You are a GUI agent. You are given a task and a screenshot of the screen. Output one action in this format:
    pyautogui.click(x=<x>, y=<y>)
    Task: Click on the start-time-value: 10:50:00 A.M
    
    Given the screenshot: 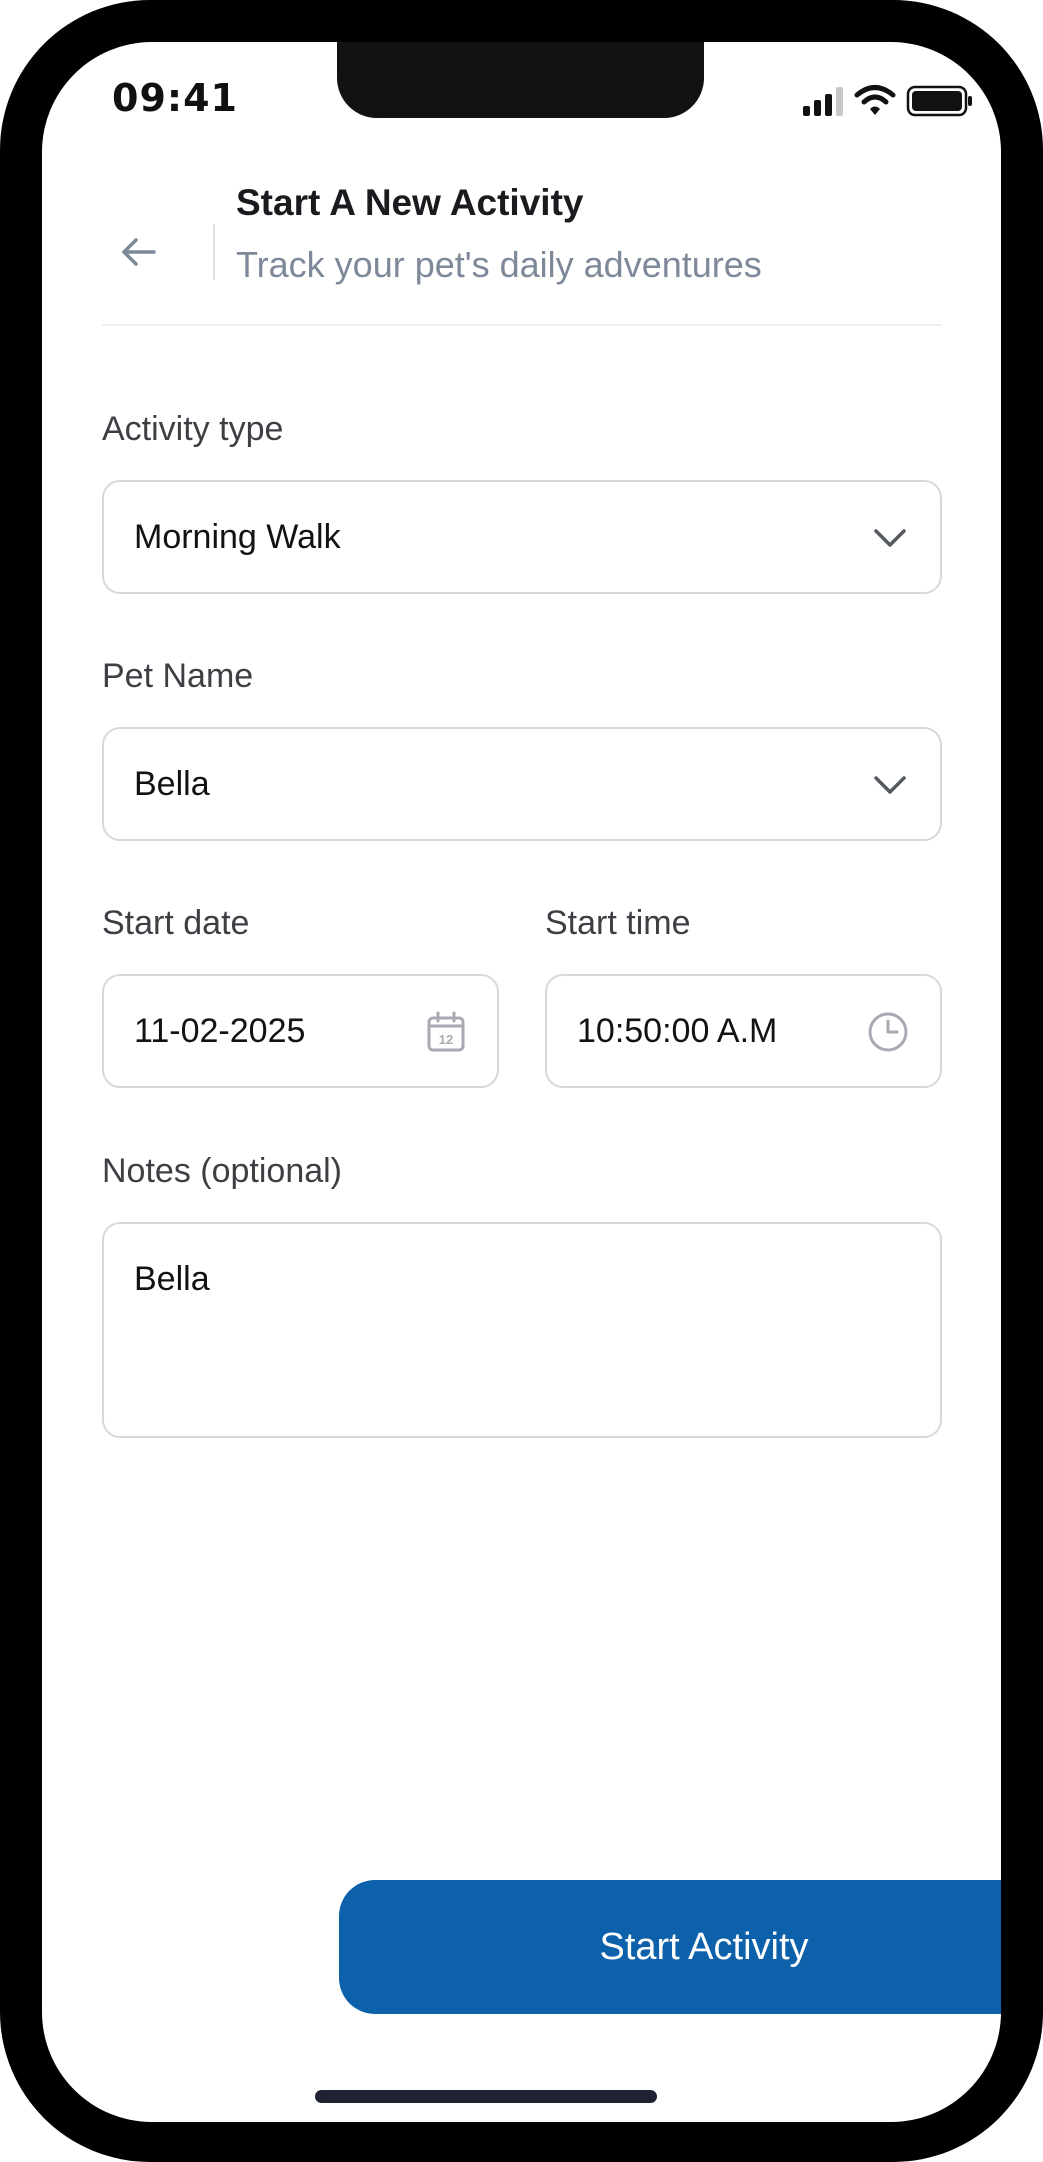 What is the action you would take?
    pyautogui.click(x=677, y=1031)
    